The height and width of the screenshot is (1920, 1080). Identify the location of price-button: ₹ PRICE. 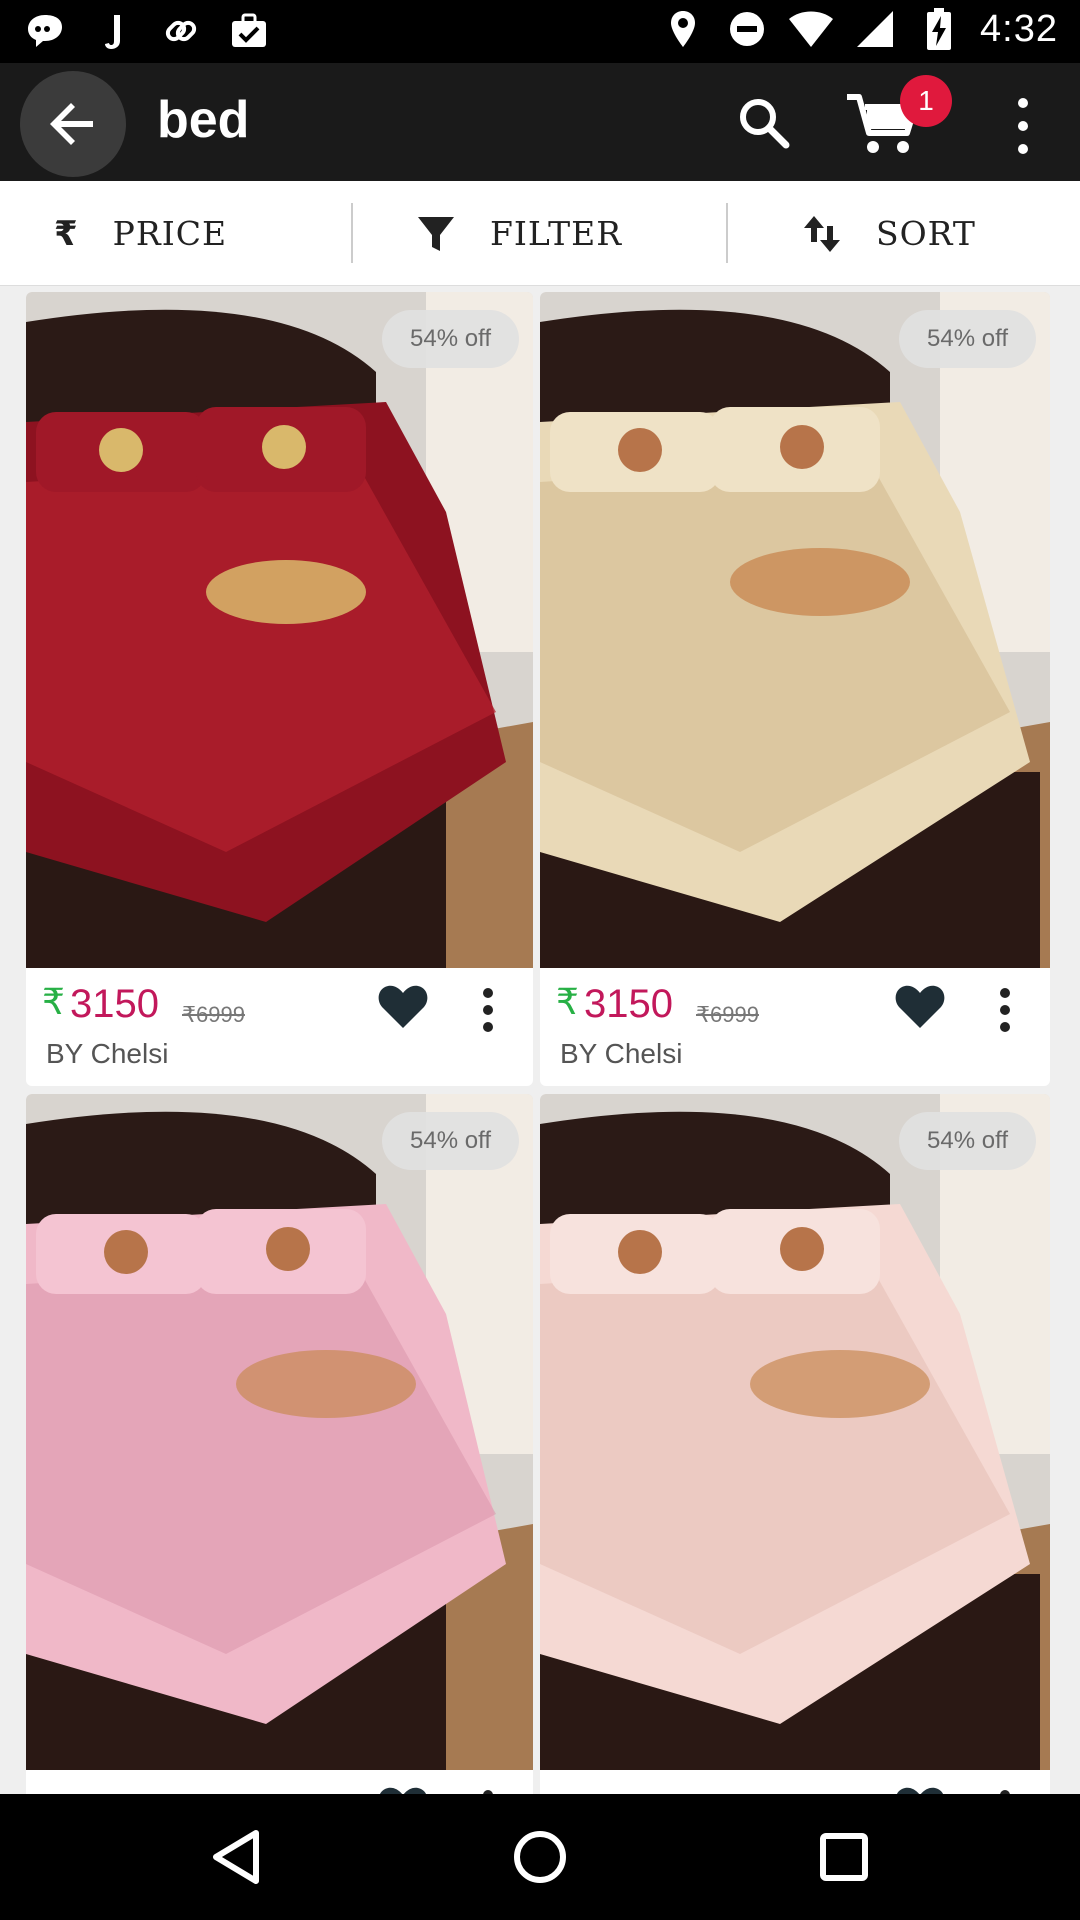
(140, 233).